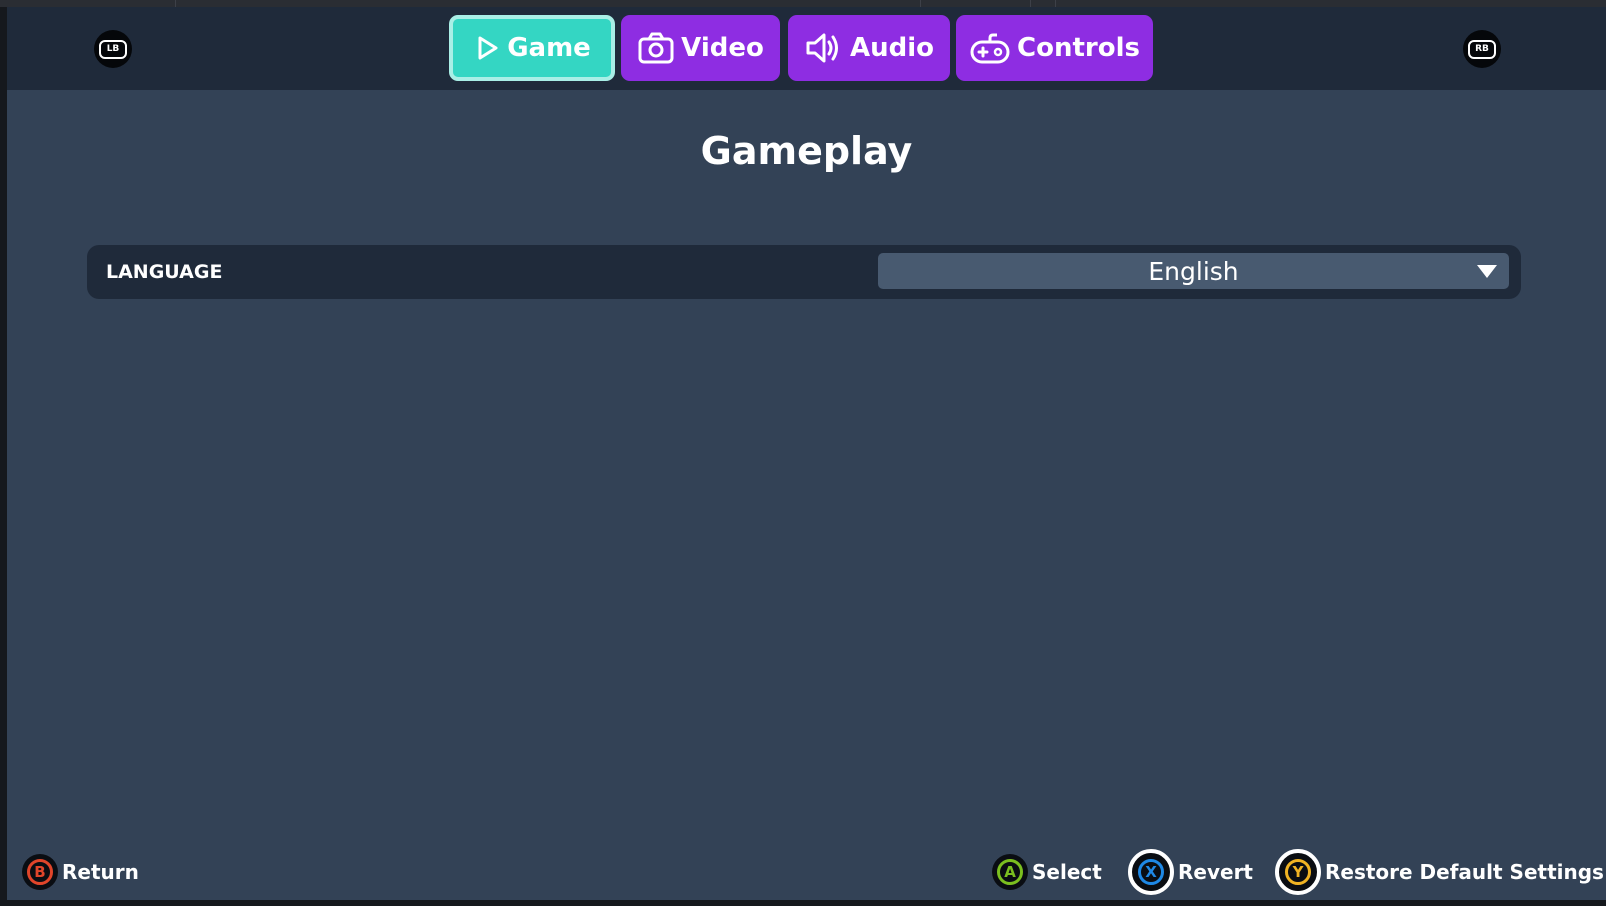  I want to click on tab-controls-label: Controls, so click(1078, 48).